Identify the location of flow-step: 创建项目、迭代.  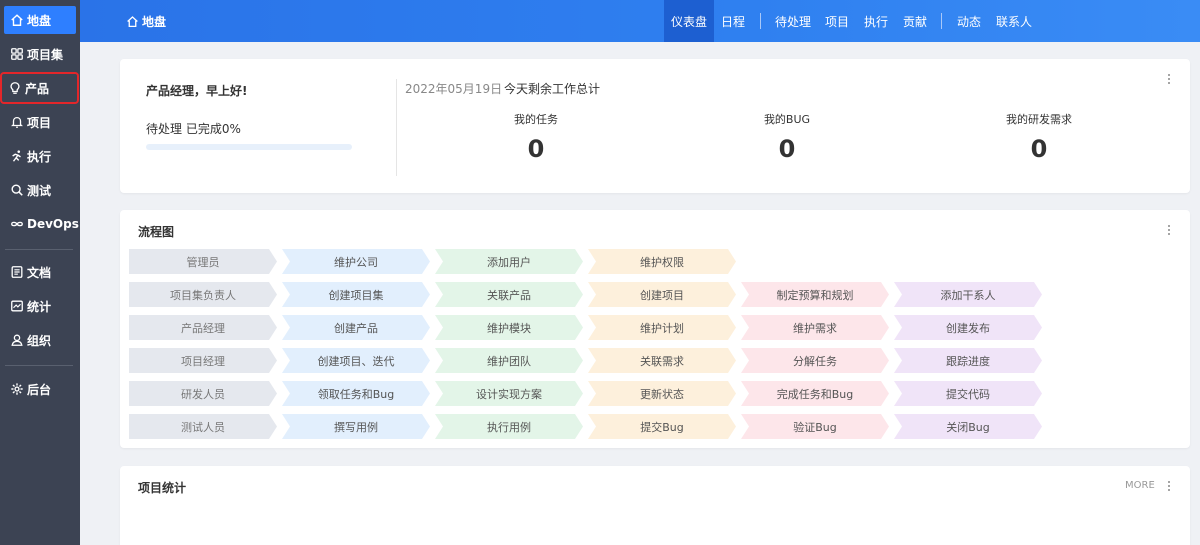
(356, 360).